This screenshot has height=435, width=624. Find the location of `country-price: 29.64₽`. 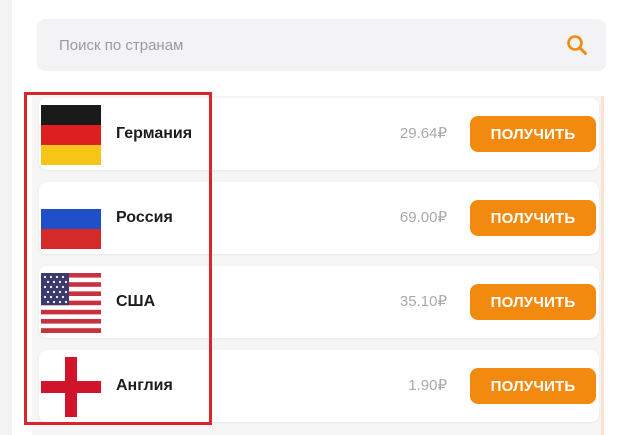

country-price: 29.64₽ is located at coordinates (423, 133).